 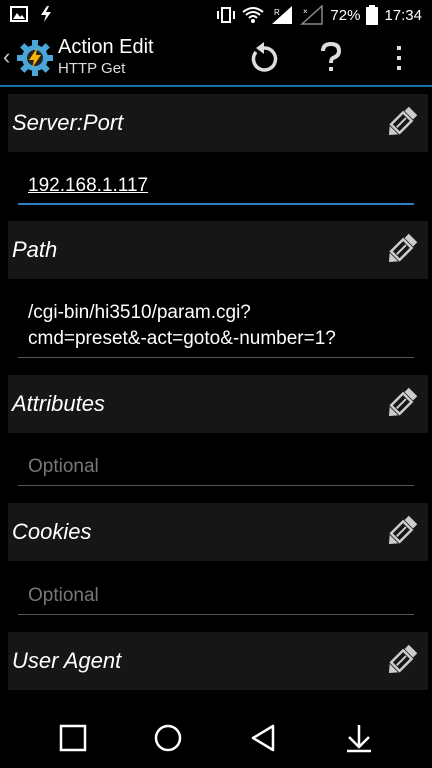 I want to click on circle-home-icon, so click(x=168, y=738).